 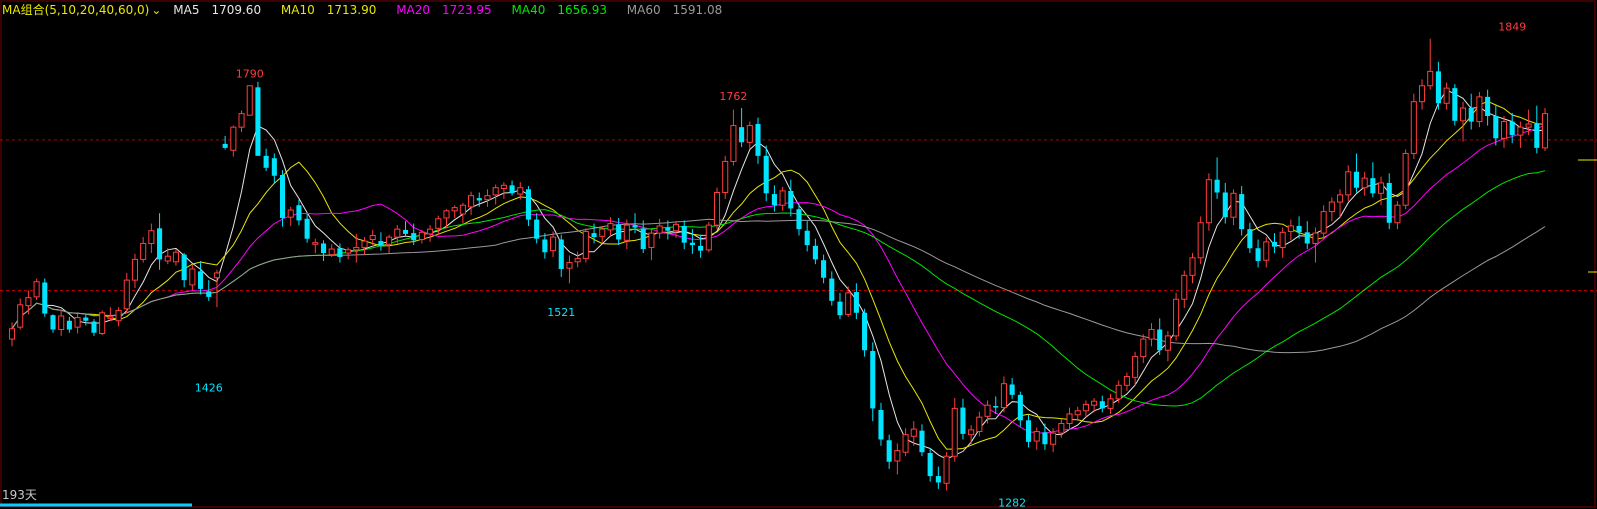 I want to click on ma20-legend: MA20 1723.95, so click(x=447, y=10).